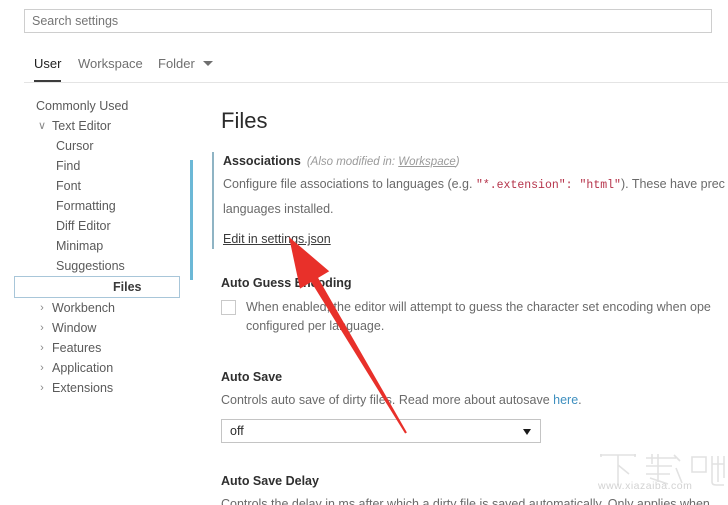 The height and width of the screenshot is (505, 728). What do you see at coordinates (98, 146) in the screenshot?
I see `sidebar-item-cursor: Cursor` at bounding box center [98, 146].